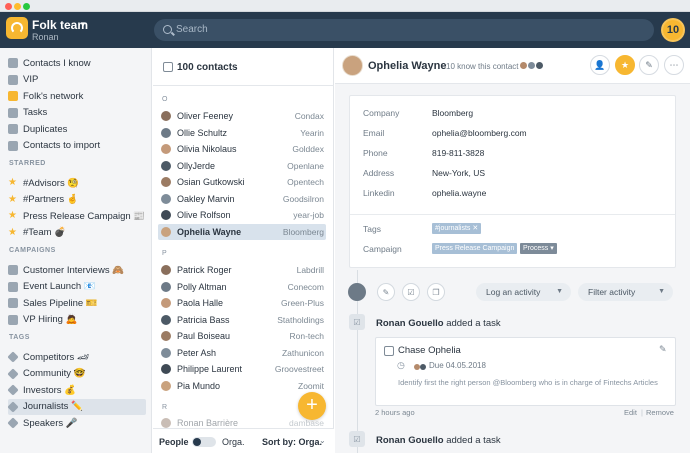 This screenshot has height=453, width=690. I want to click on list-footer: People Orga. Sort by: Orga. ⌄, so click(243, 440).